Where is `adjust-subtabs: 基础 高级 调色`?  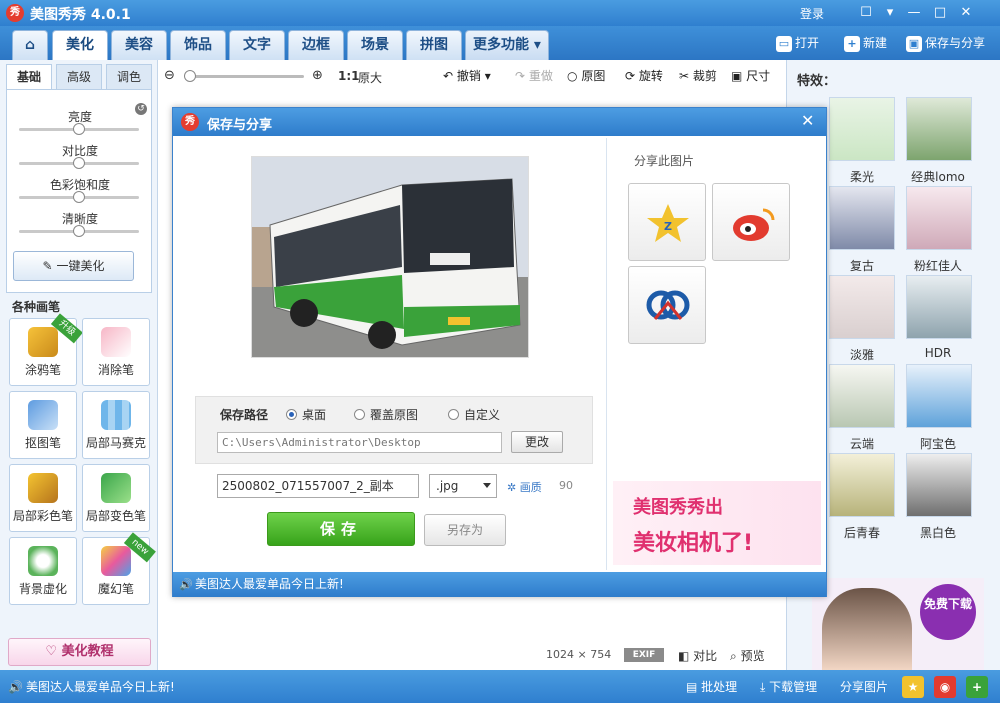 adjust-subtabs: 基础 高级 调色 is located at coordinates (79, 77).